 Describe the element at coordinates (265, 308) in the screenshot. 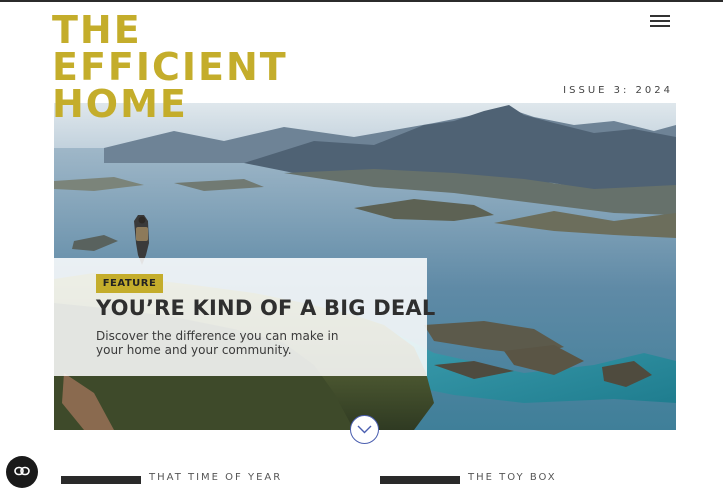

I see `feature-headline: YOU’RE KIND OF A BIG DEAL` at that location.